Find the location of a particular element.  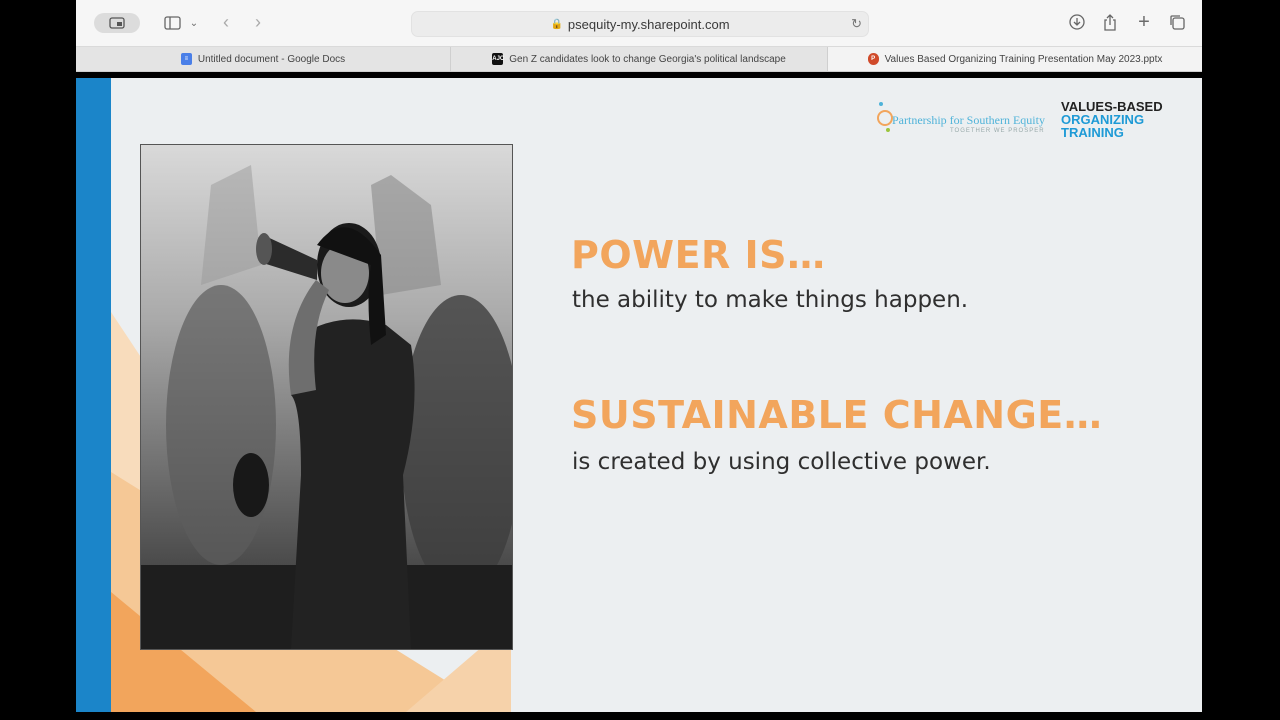

sidebar-icon is located at coordinates (172, 23).